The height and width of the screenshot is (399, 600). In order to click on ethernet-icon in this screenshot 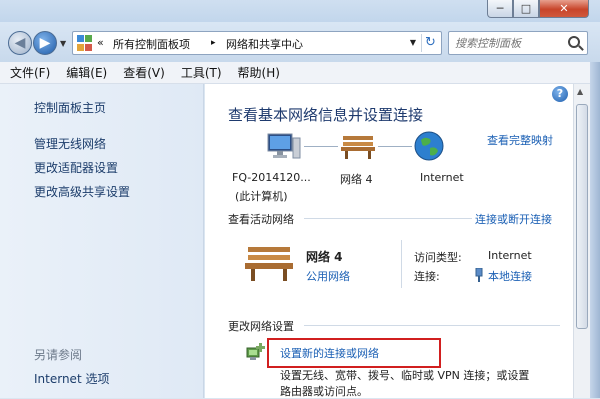, I will do `click(479, 275)`.